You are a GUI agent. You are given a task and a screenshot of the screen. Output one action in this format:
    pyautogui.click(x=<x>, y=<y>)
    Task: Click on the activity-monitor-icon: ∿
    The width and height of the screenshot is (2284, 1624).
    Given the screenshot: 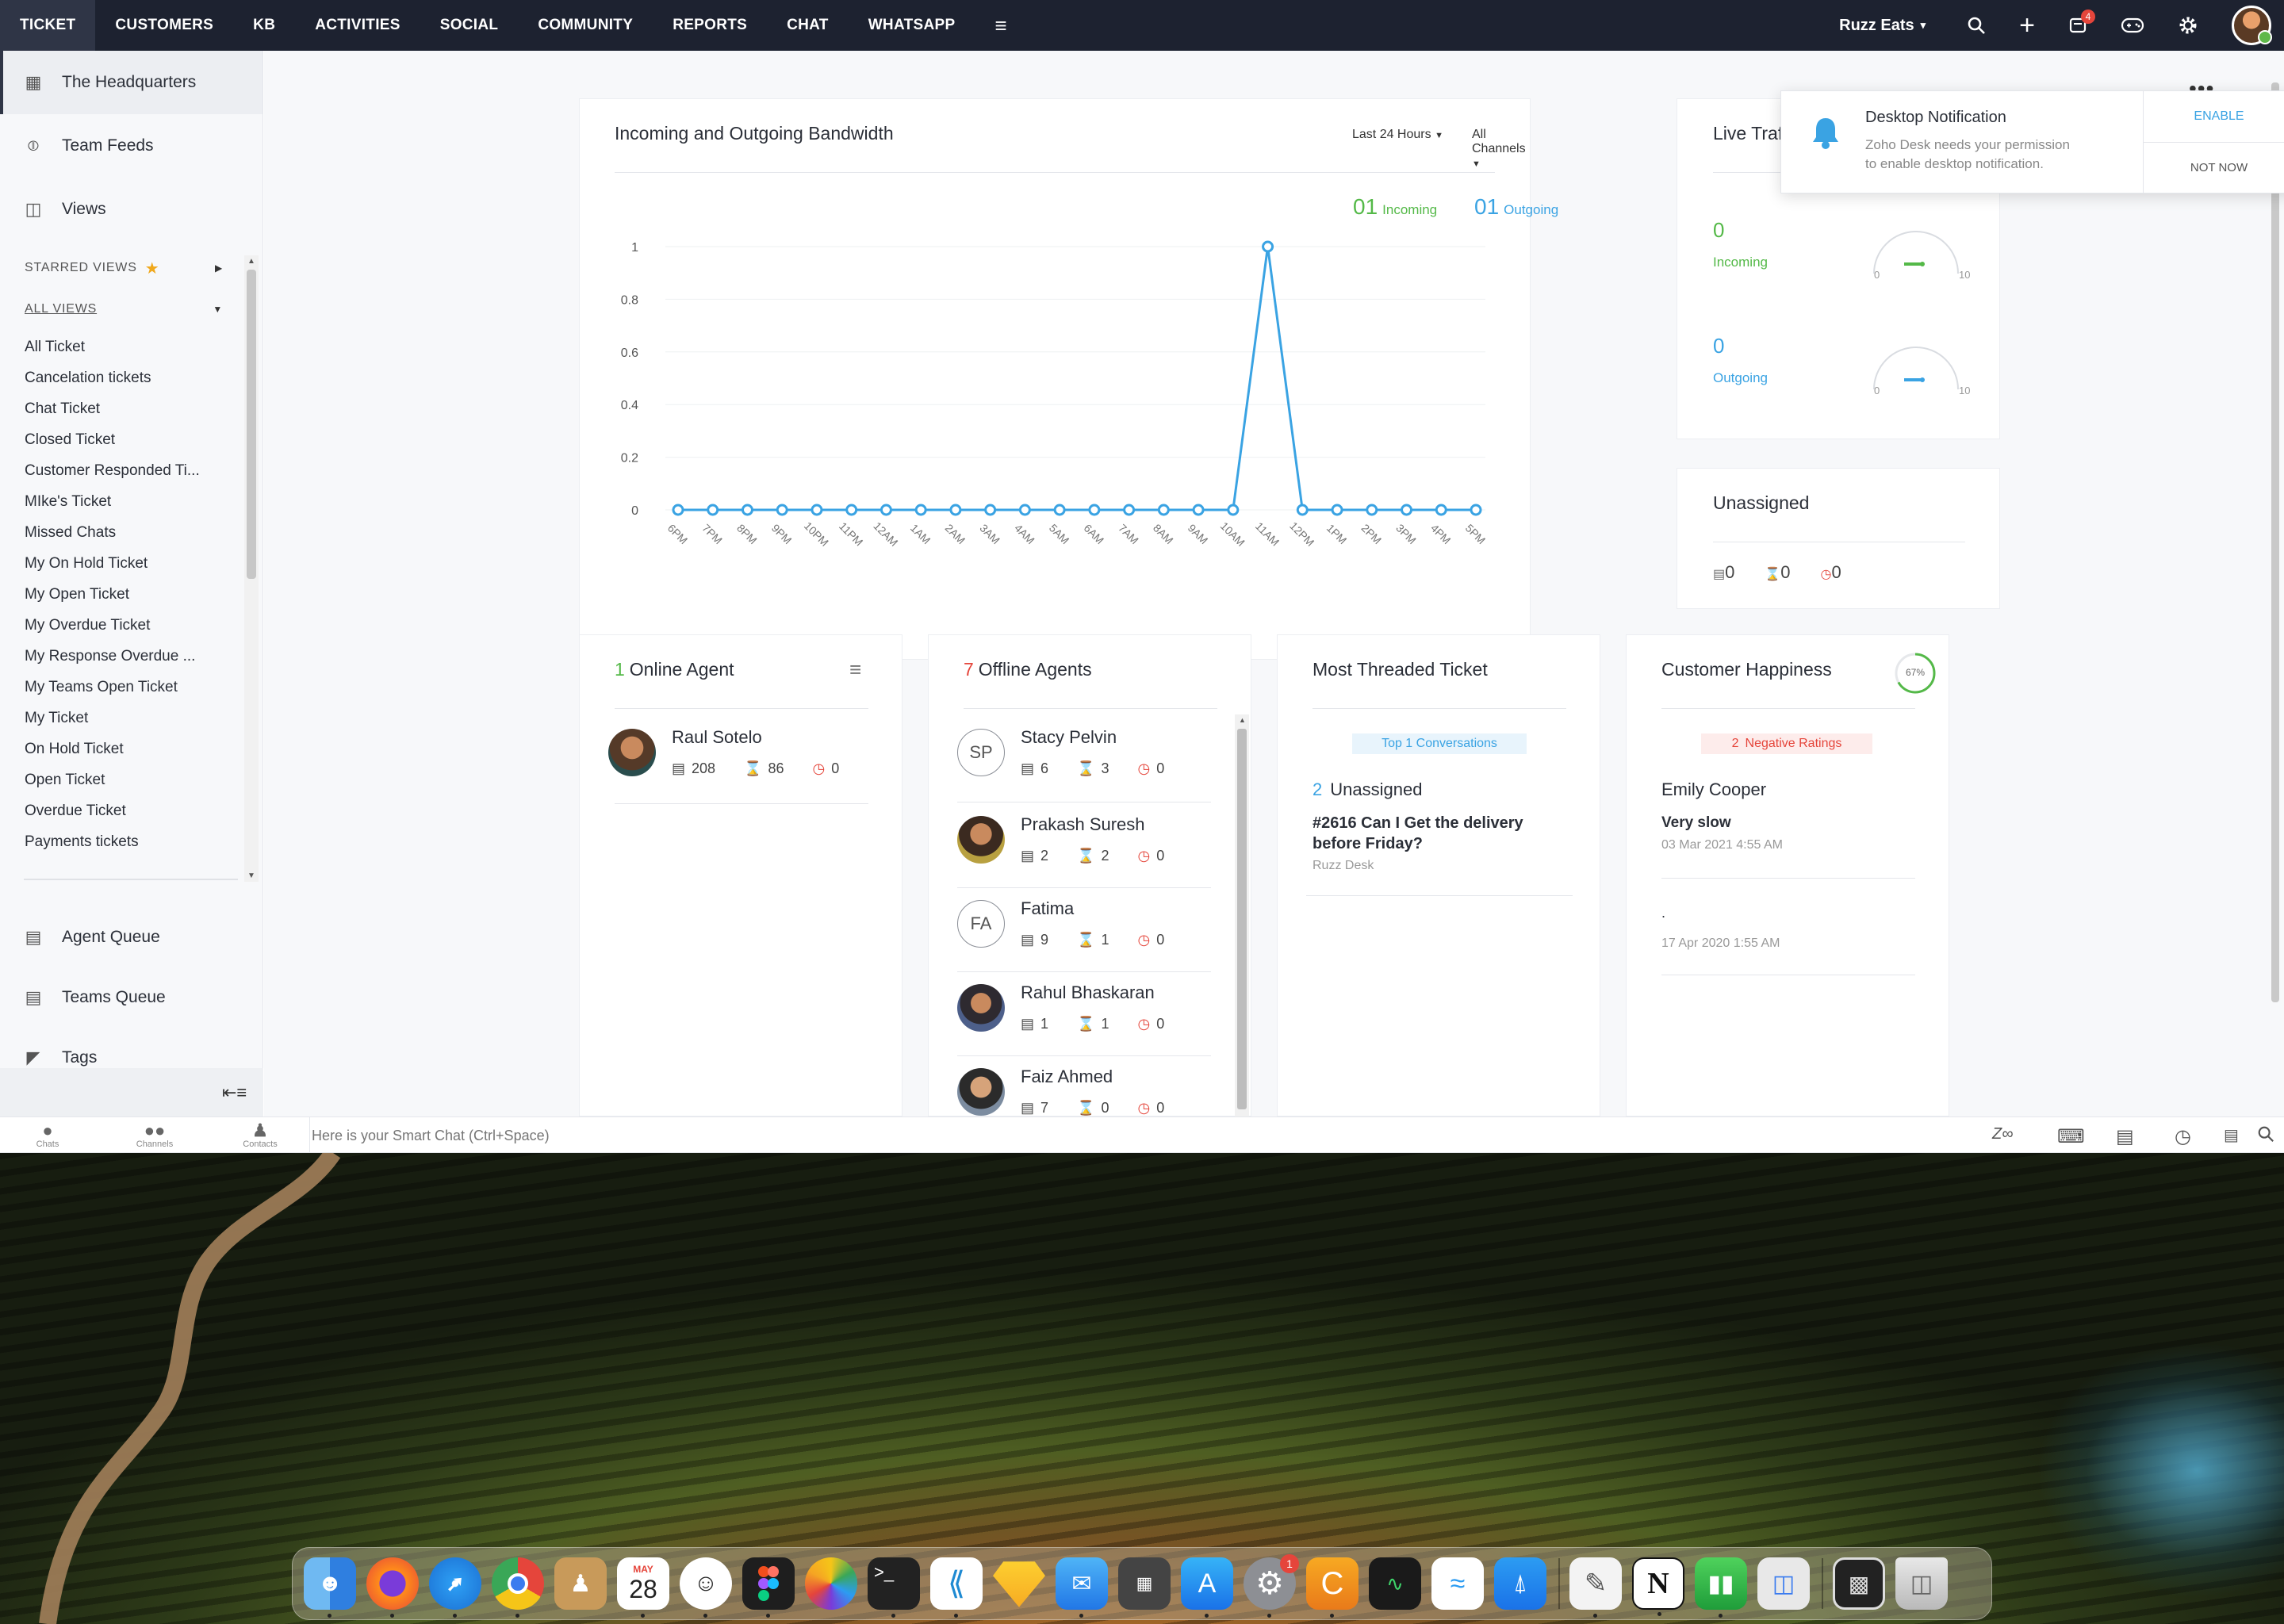 What is the action you would take?
    pyautogui.click(x=1395, y=1583)
    